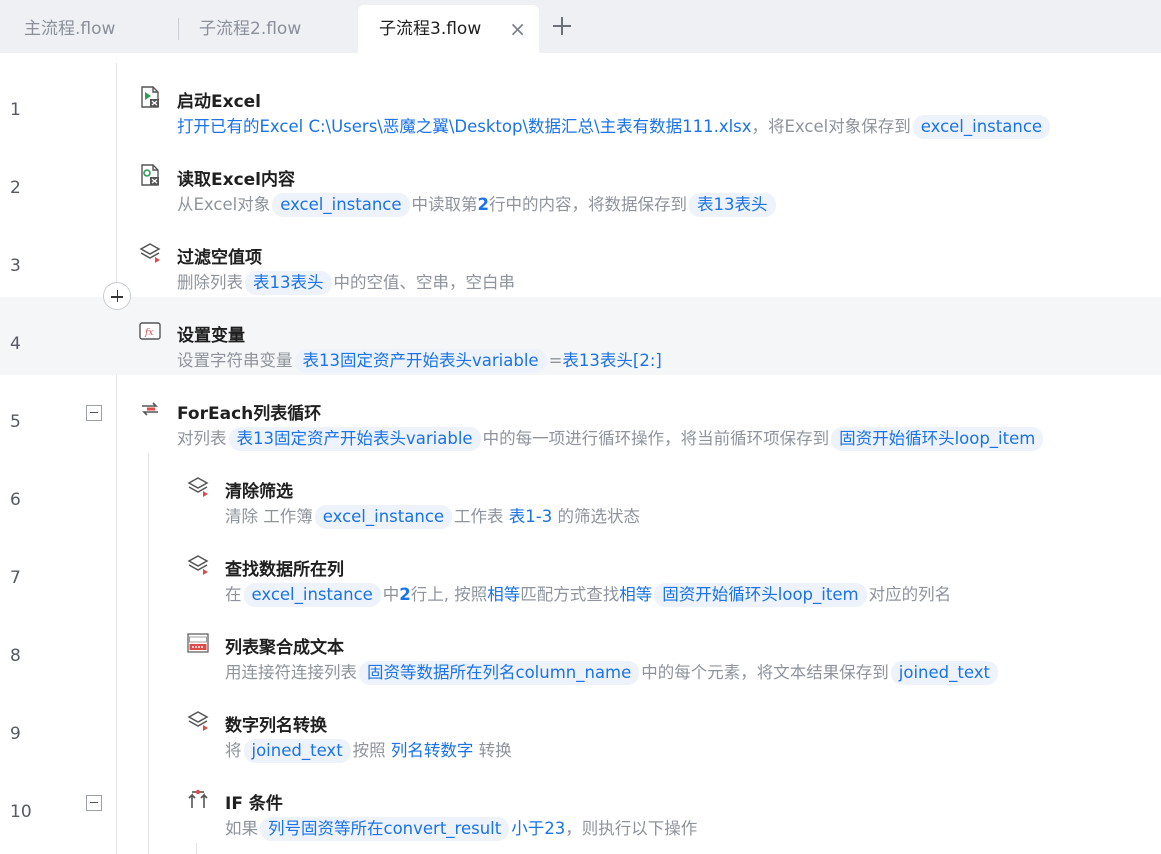 This screenshot has height=854, width=1161. What do you see at coordinates (291, 672) in the screenshot?
I see `desc-text: 用连接符连接列表` at bounding box center [291, 672].